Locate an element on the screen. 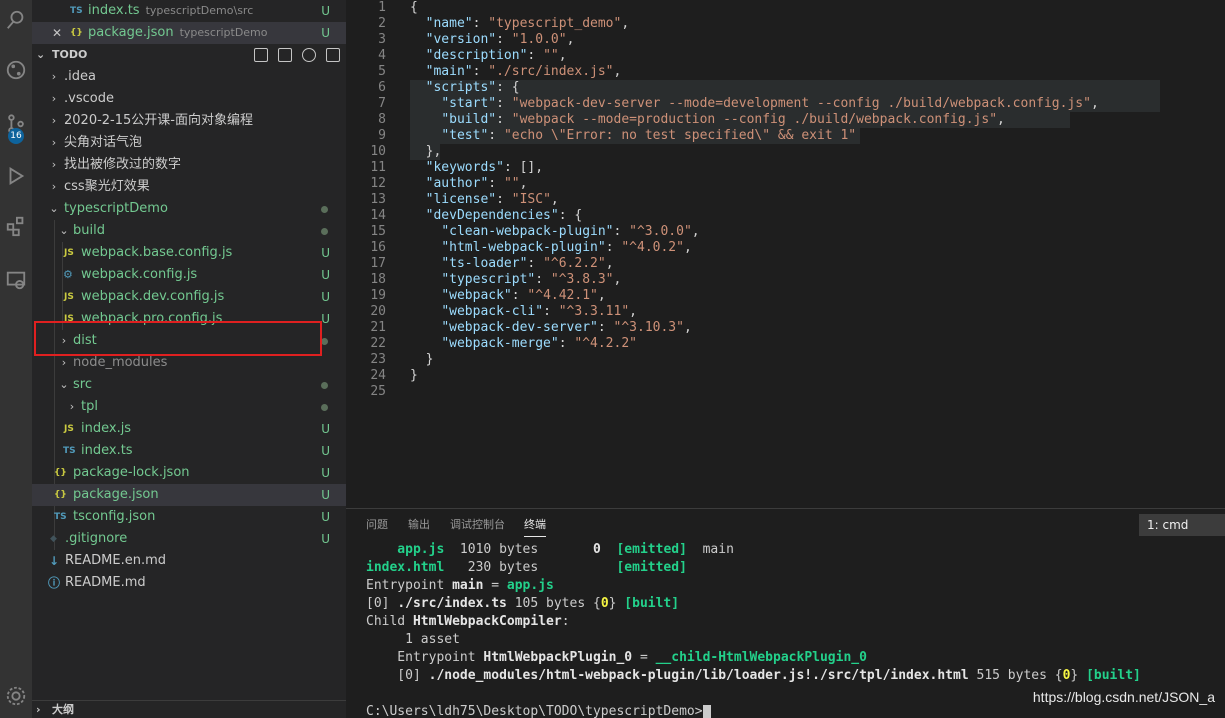 The height and width of the screenshot is (718, 1225). code-line: "webpack-cli": "^3.3.11", is located at coordinates (539, 311).